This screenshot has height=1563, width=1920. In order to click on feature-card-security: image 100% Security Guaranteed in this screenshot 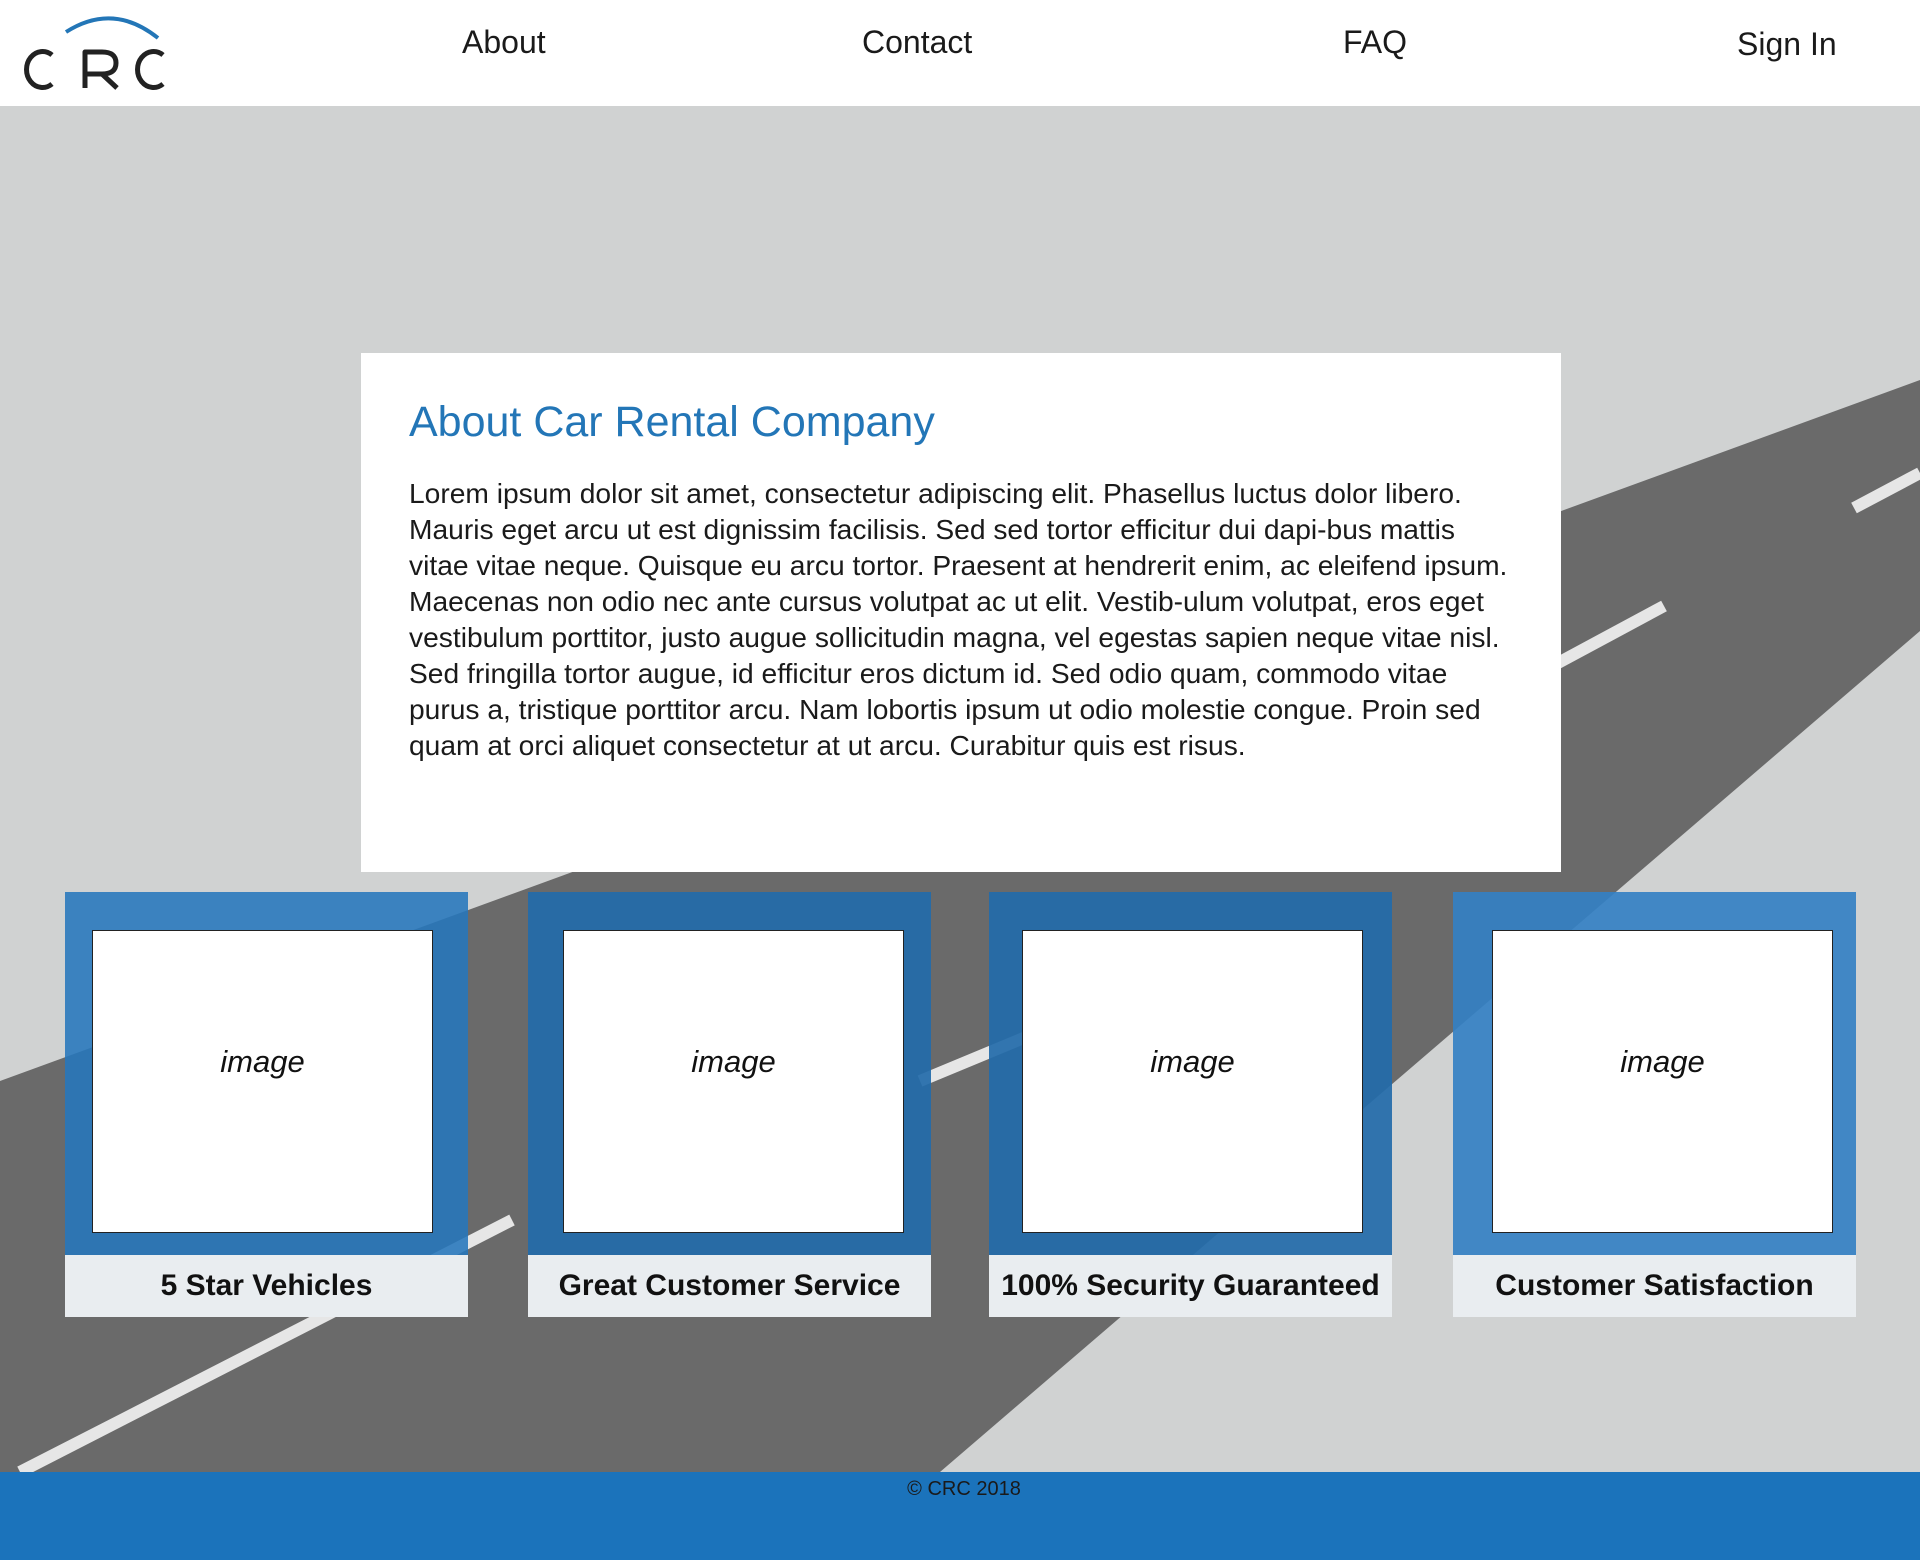, I will do `click(1190, 1104)`.